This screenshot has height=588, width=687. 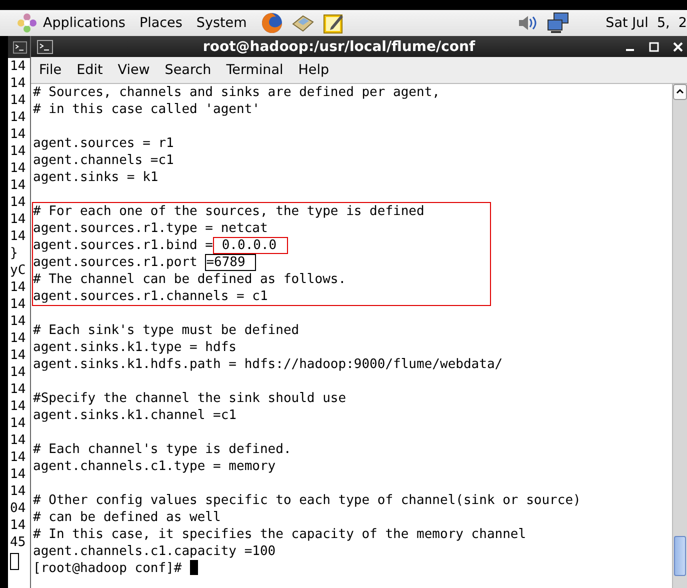 What do you see at coordinates (228, 211) in the screenshot?
I see `code-line: # For each one of the sources, the type is defined` at bounding box center [228, 211].